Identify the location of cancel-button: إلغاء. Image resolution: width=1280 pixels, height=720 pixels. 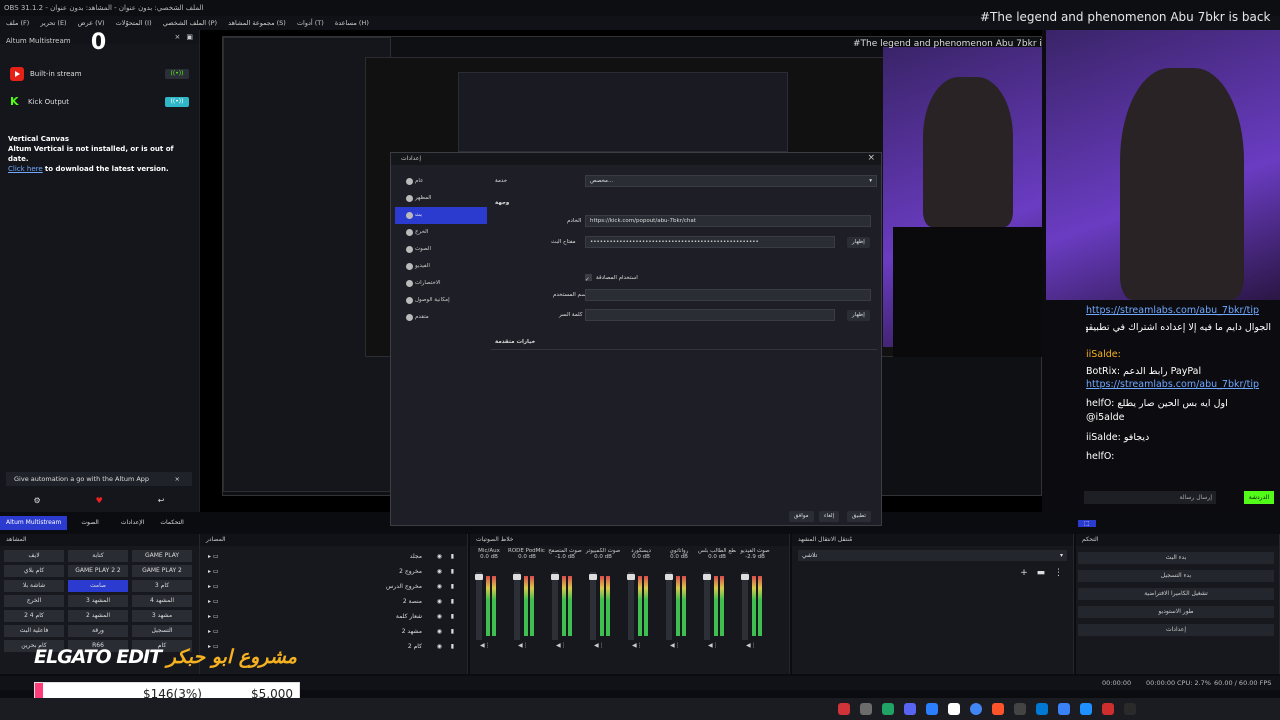
(829, 516).